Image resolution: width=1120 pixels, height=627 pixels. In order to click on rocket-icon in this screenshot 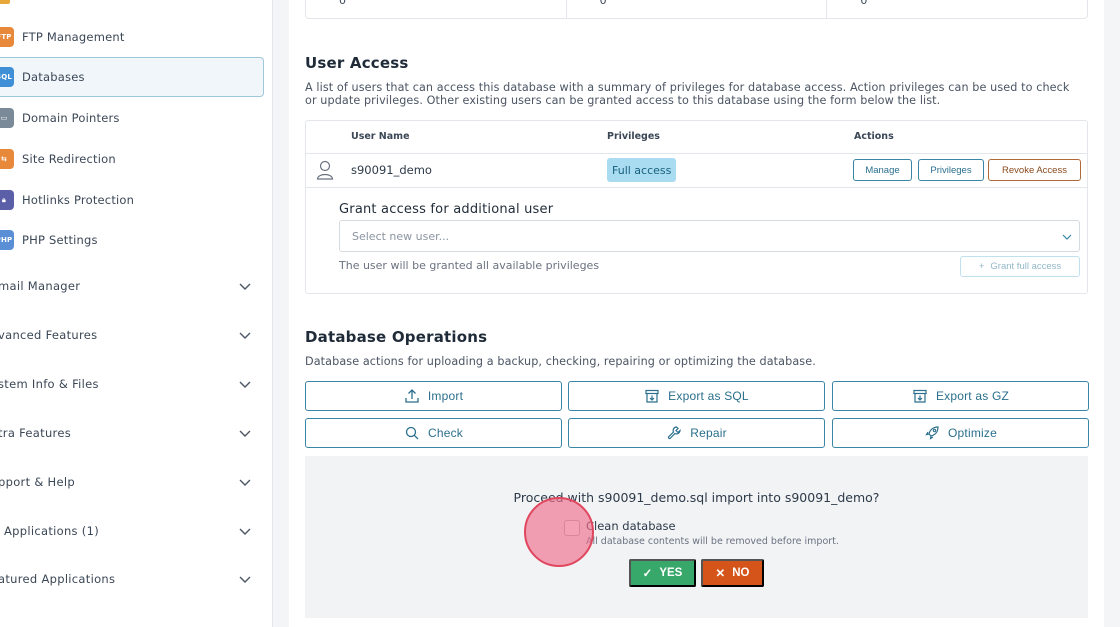, I will do `click(932, 433)`.